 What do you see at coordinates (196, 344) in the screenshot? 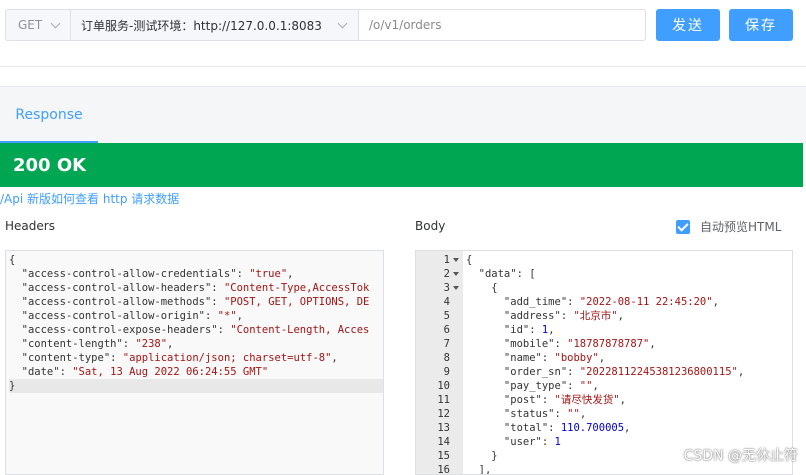
I see `code-line: "content-length": "238",` at bounding box center [196, 344].